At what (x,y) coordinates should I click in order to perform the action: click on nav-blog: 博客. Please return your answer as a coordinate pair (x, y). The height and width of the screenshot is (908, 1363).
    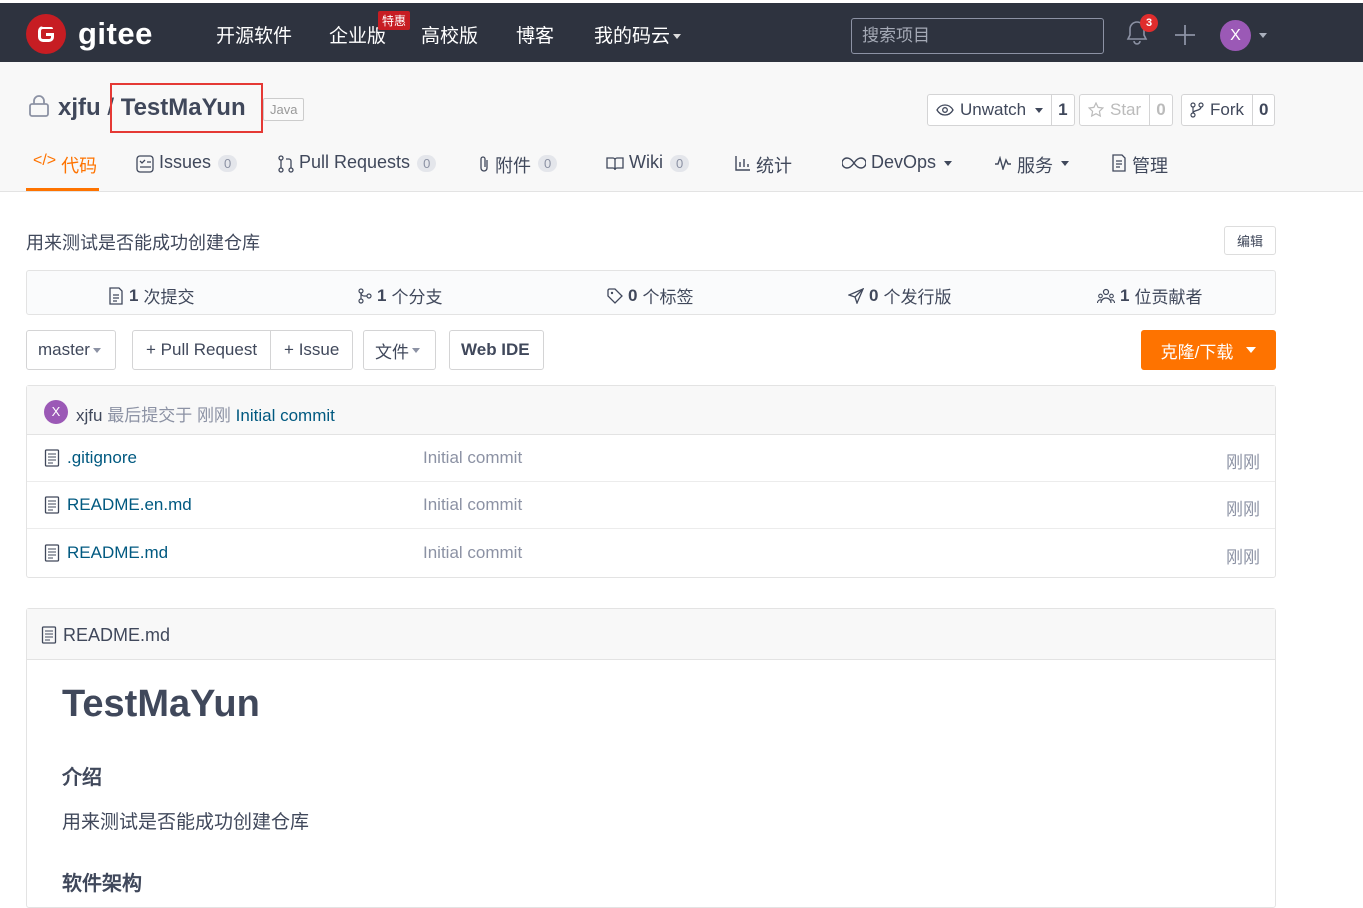
    Looking at the image, I should click on (535, 34).